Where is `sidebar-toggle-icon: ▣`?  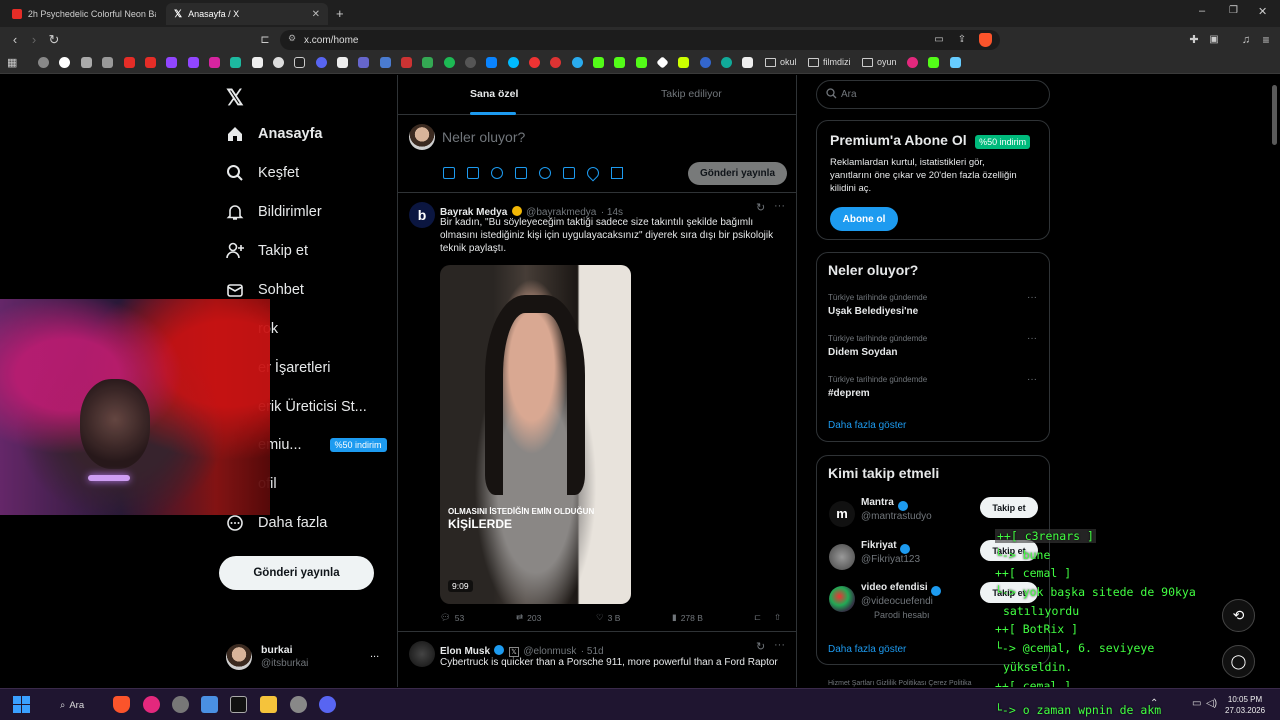
sidebar-toggle-icon: ▣ is located at coordinates (1214, 40).